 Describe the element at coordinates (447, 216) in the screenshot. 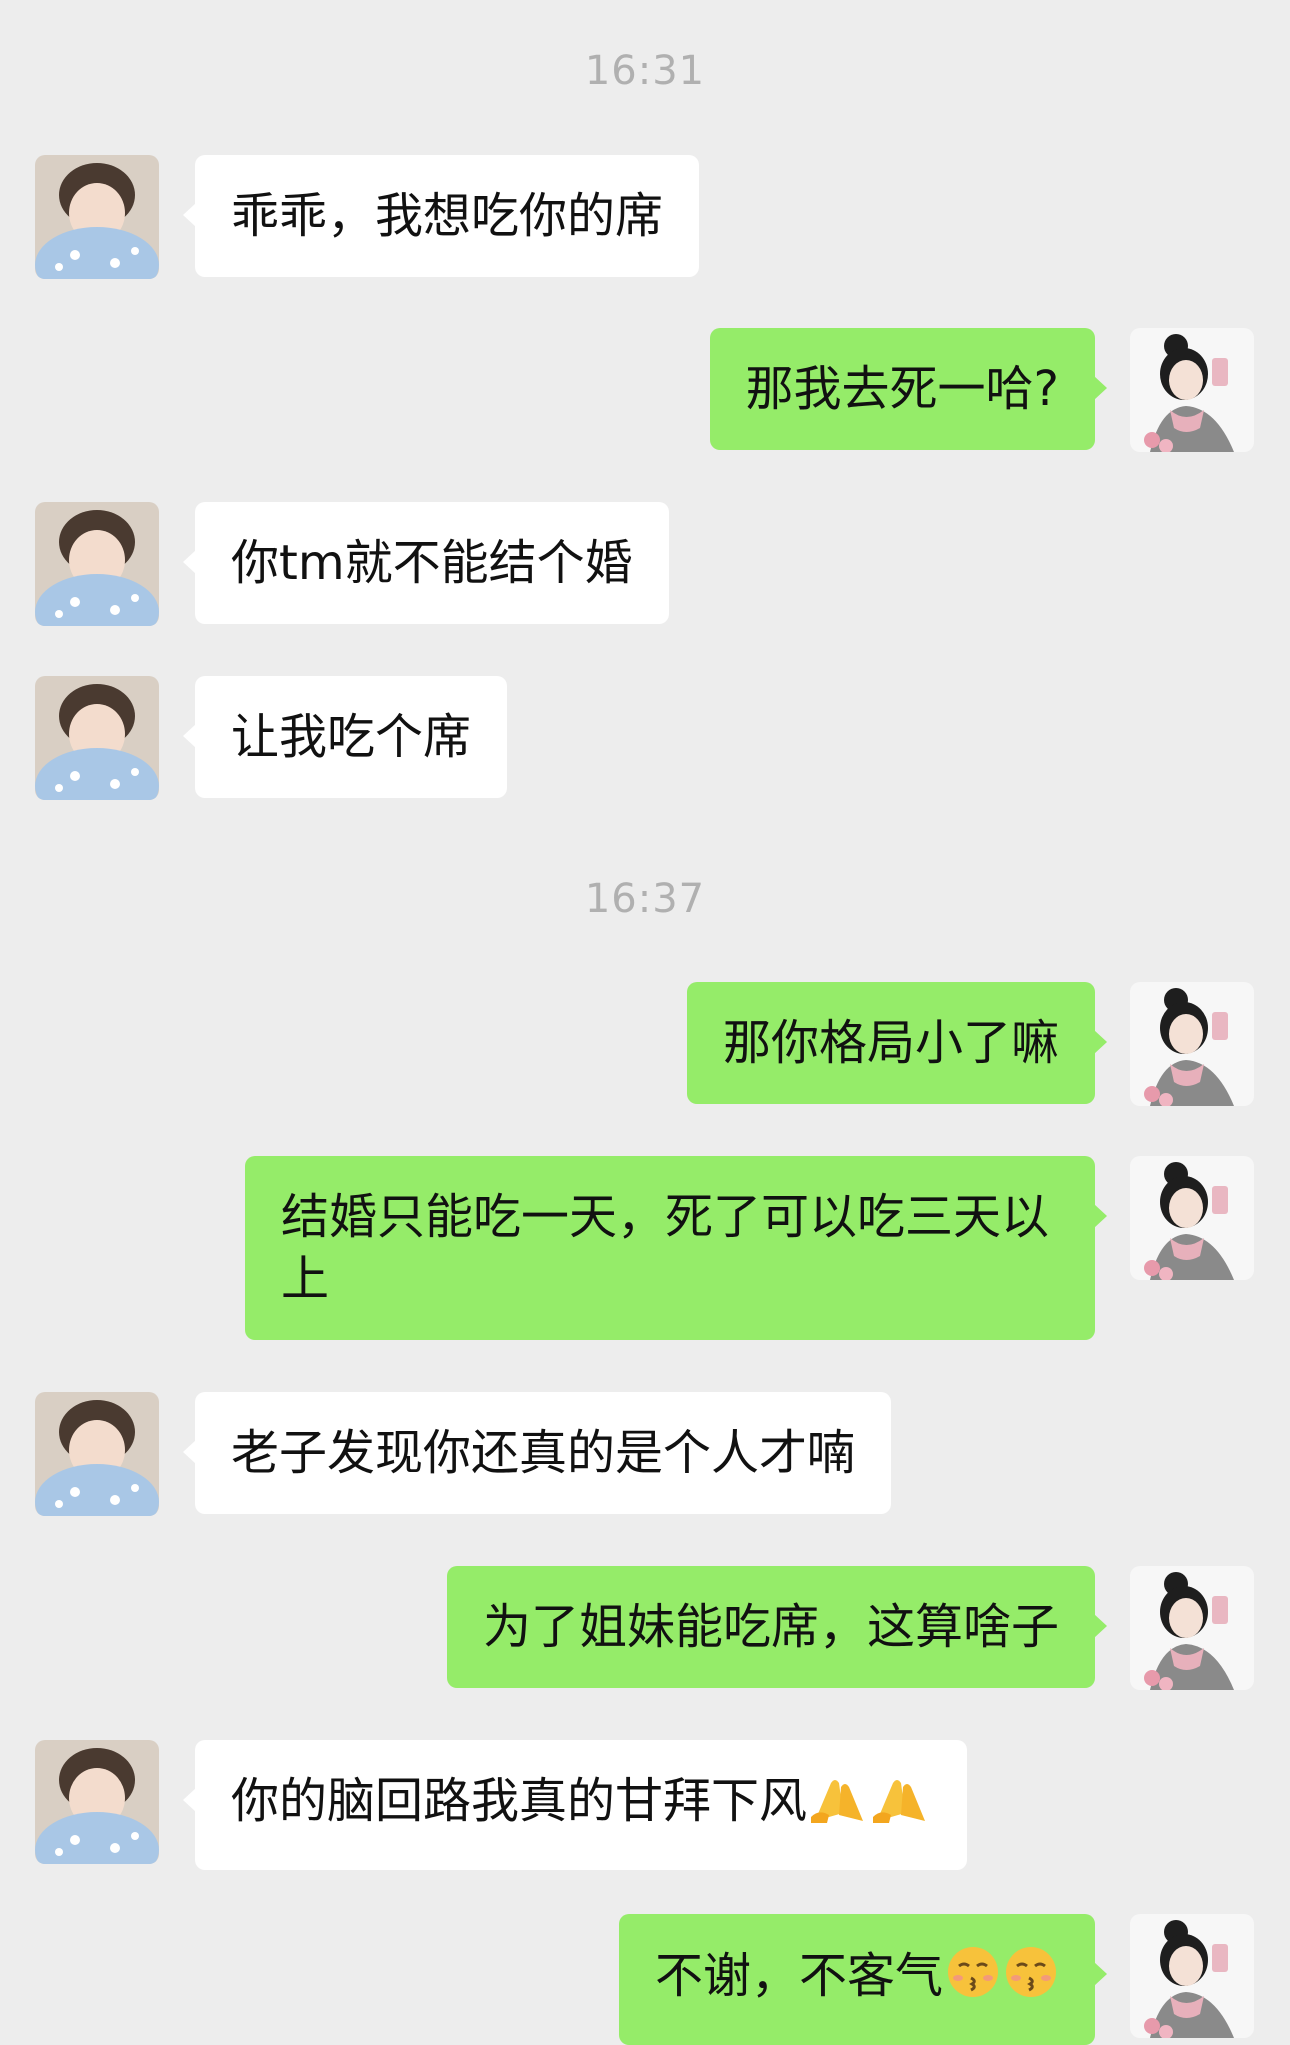

I see `message-text: 乖乖，我想吃你的席` at that location.